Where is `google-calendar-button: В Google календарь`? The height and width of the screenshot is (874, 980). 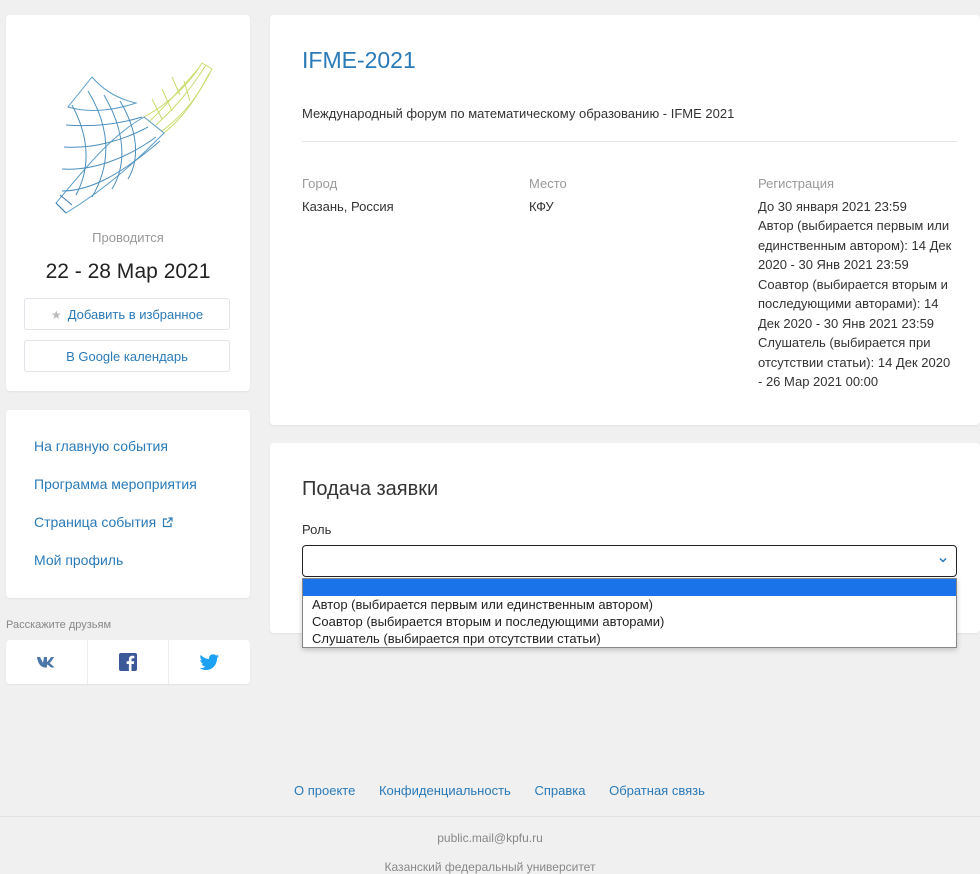
google-calendar-button: В Google календарь is located at coordinates (127, 356).